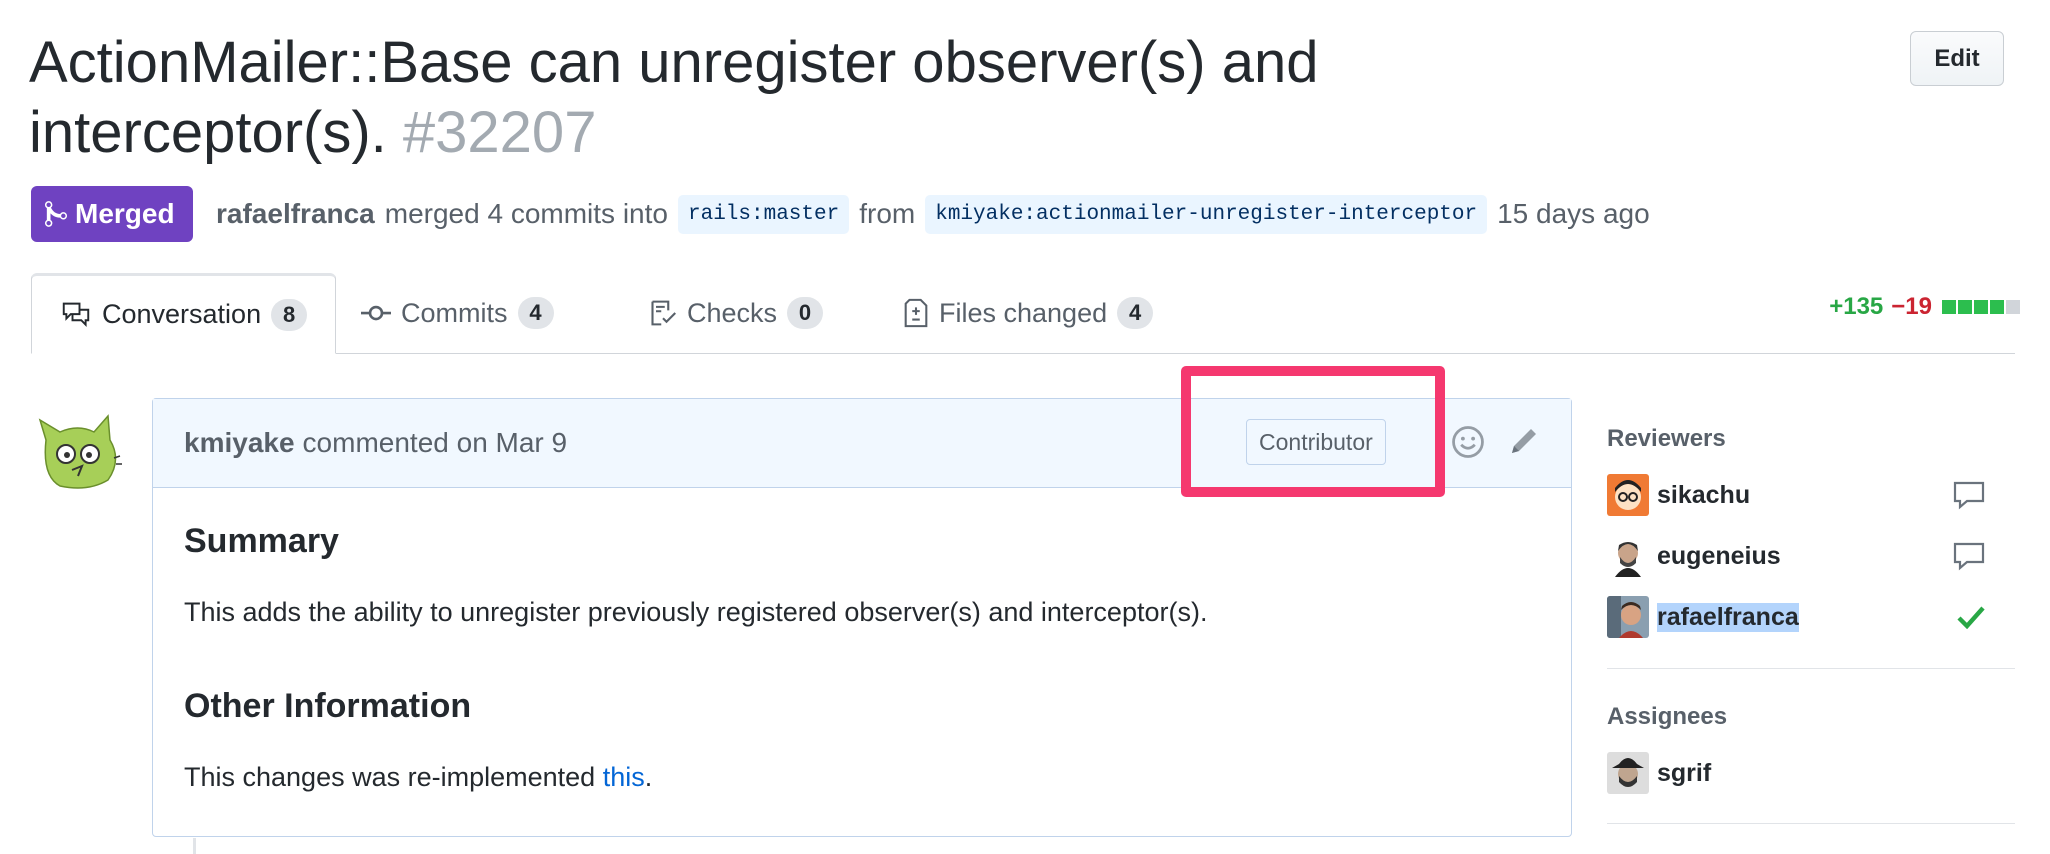  I want to click on heading-other-information: Other Information, so click(328, 706).